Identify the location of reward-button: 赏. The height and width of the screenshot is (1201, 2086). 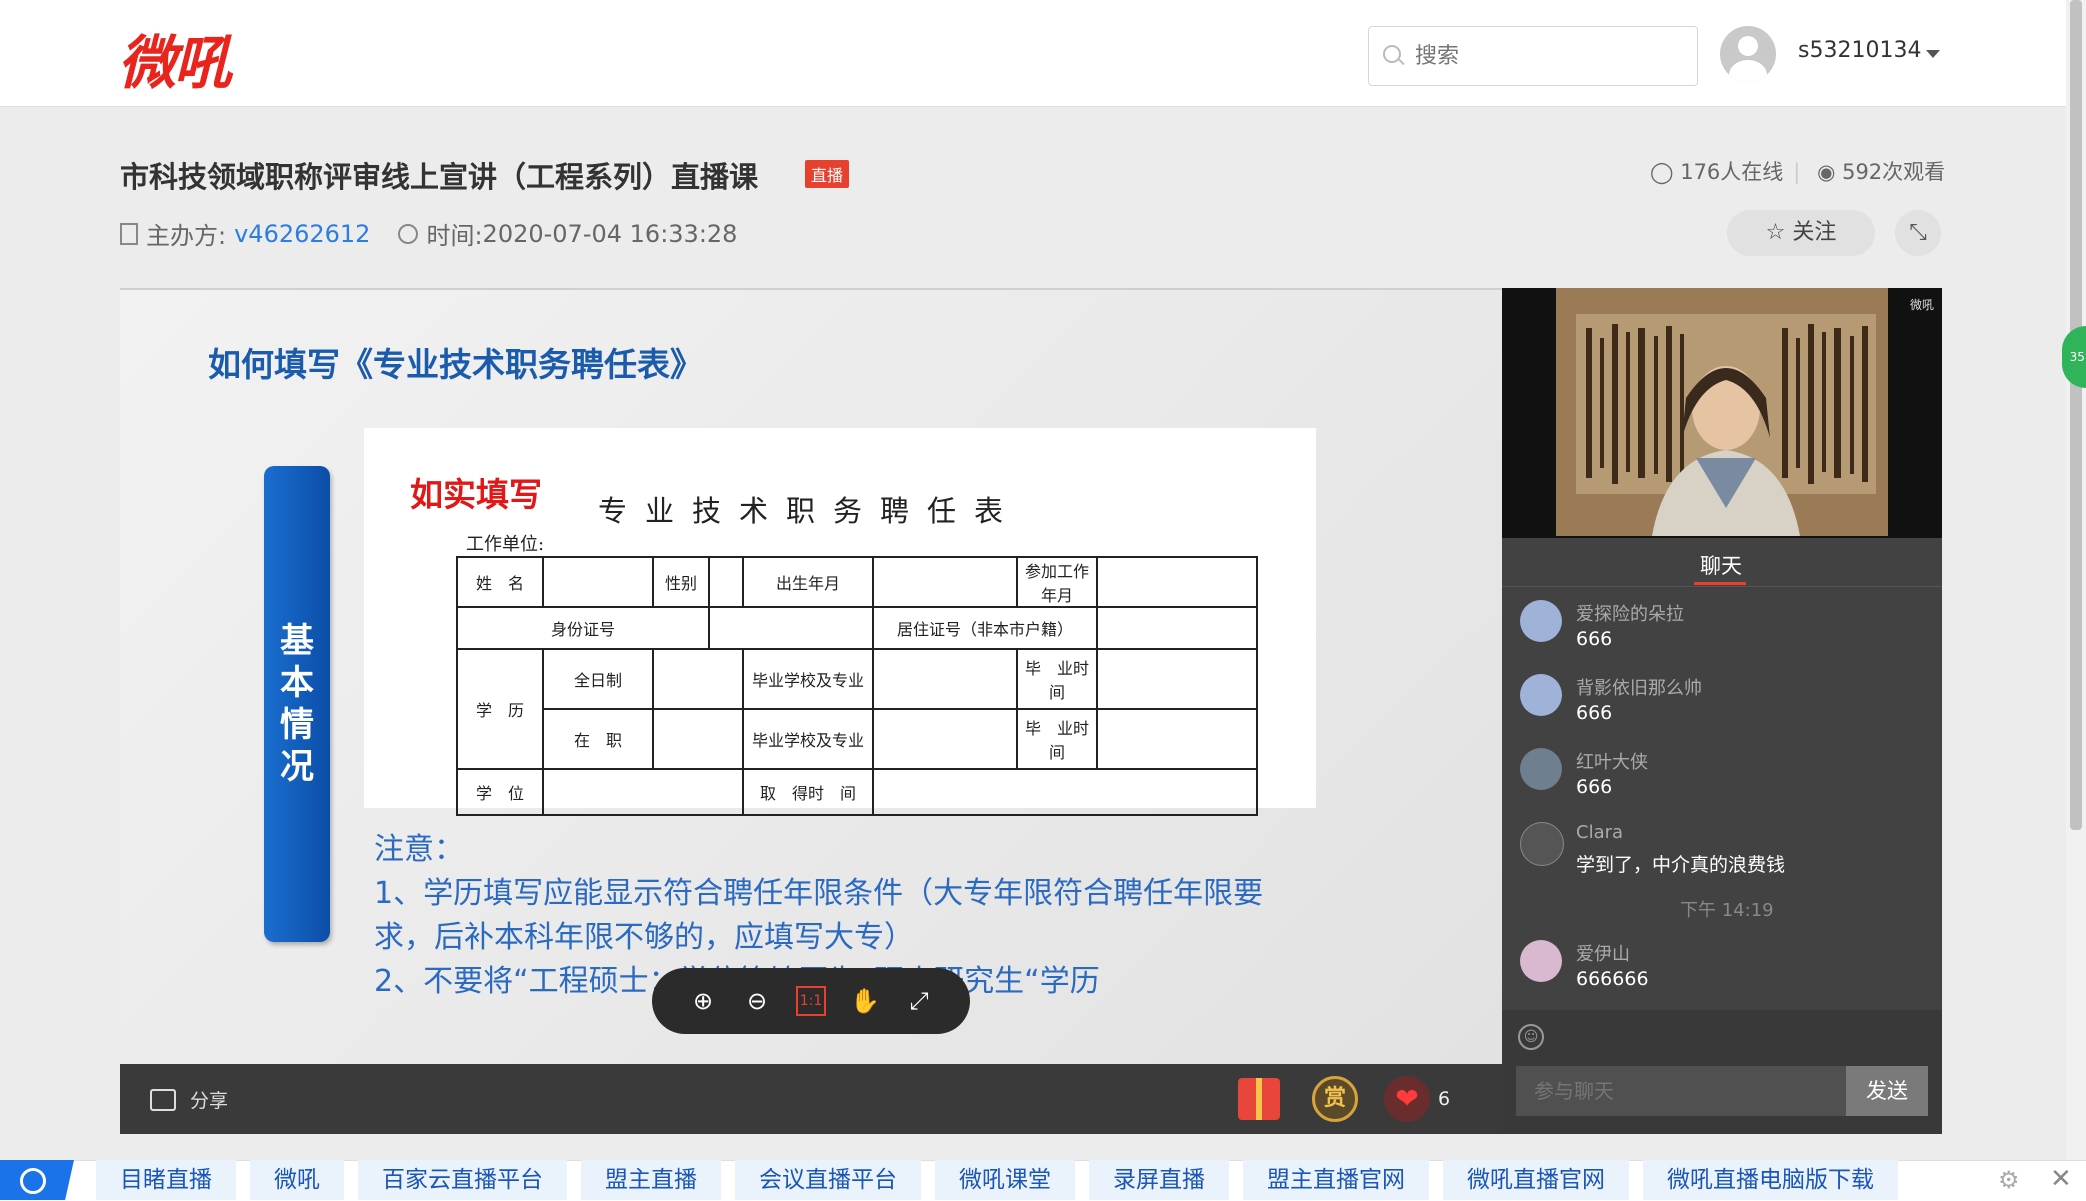
(1335, 1099).